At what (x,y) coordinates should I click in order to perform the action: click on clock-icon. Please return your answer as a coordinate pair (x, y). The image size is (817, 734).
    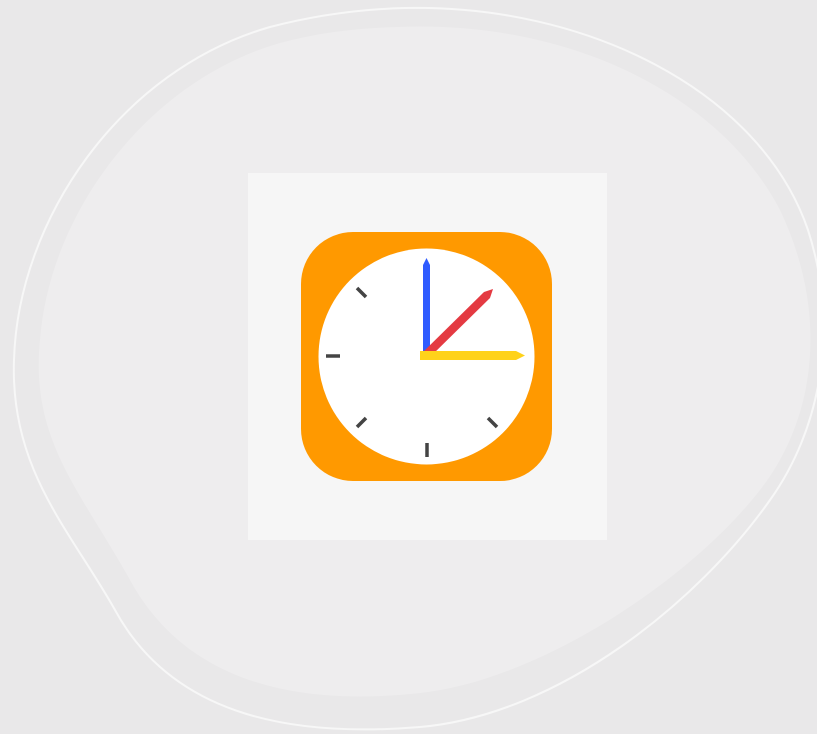
    Looking at the image, I should click on (426, 356).